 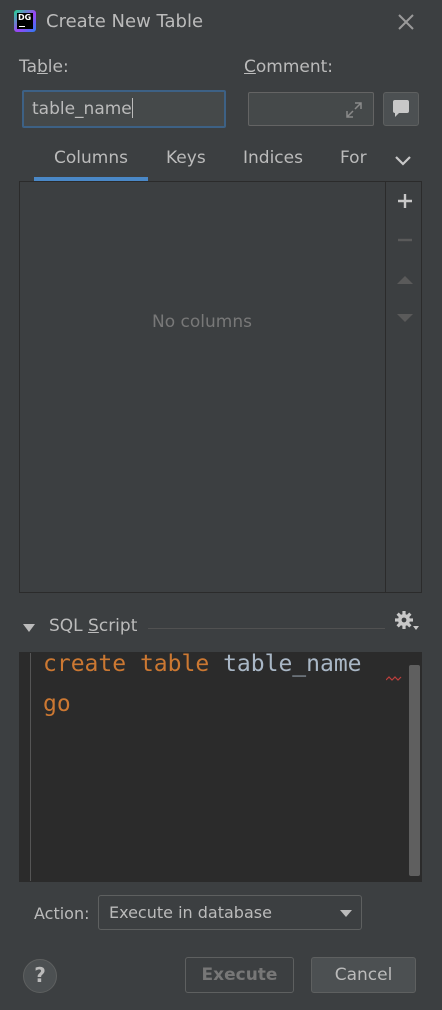 I want to click on tab-keys: Keys, so click(x=186, y=158).